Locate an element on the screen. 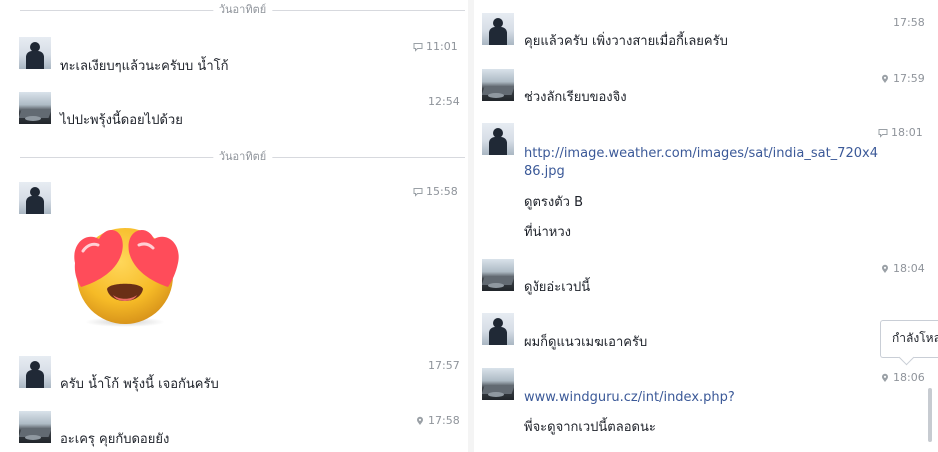 This screenshot has height=452, width=938. message-meta: 18:06 is located at coordinates (902, 377).